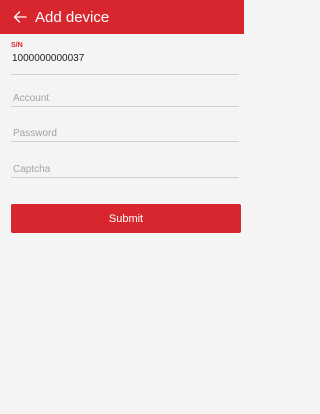  Describe the element at coordinates (17, 45) in the screenshot. I see `sn-label: S/N` at that location.